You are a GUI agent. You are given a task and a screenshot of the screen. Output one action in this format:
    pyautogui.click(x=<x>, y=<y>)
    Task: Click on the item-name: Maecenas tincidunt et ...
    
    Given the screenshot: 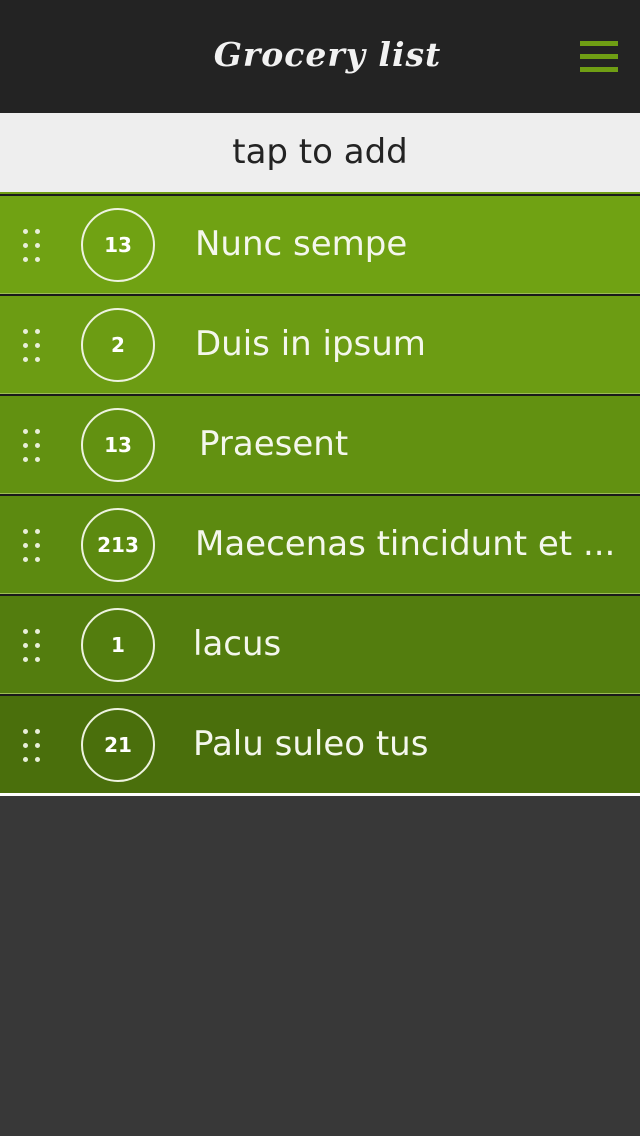 What is the action you would take?
    pyautogui.click(x=405, y=544)
    